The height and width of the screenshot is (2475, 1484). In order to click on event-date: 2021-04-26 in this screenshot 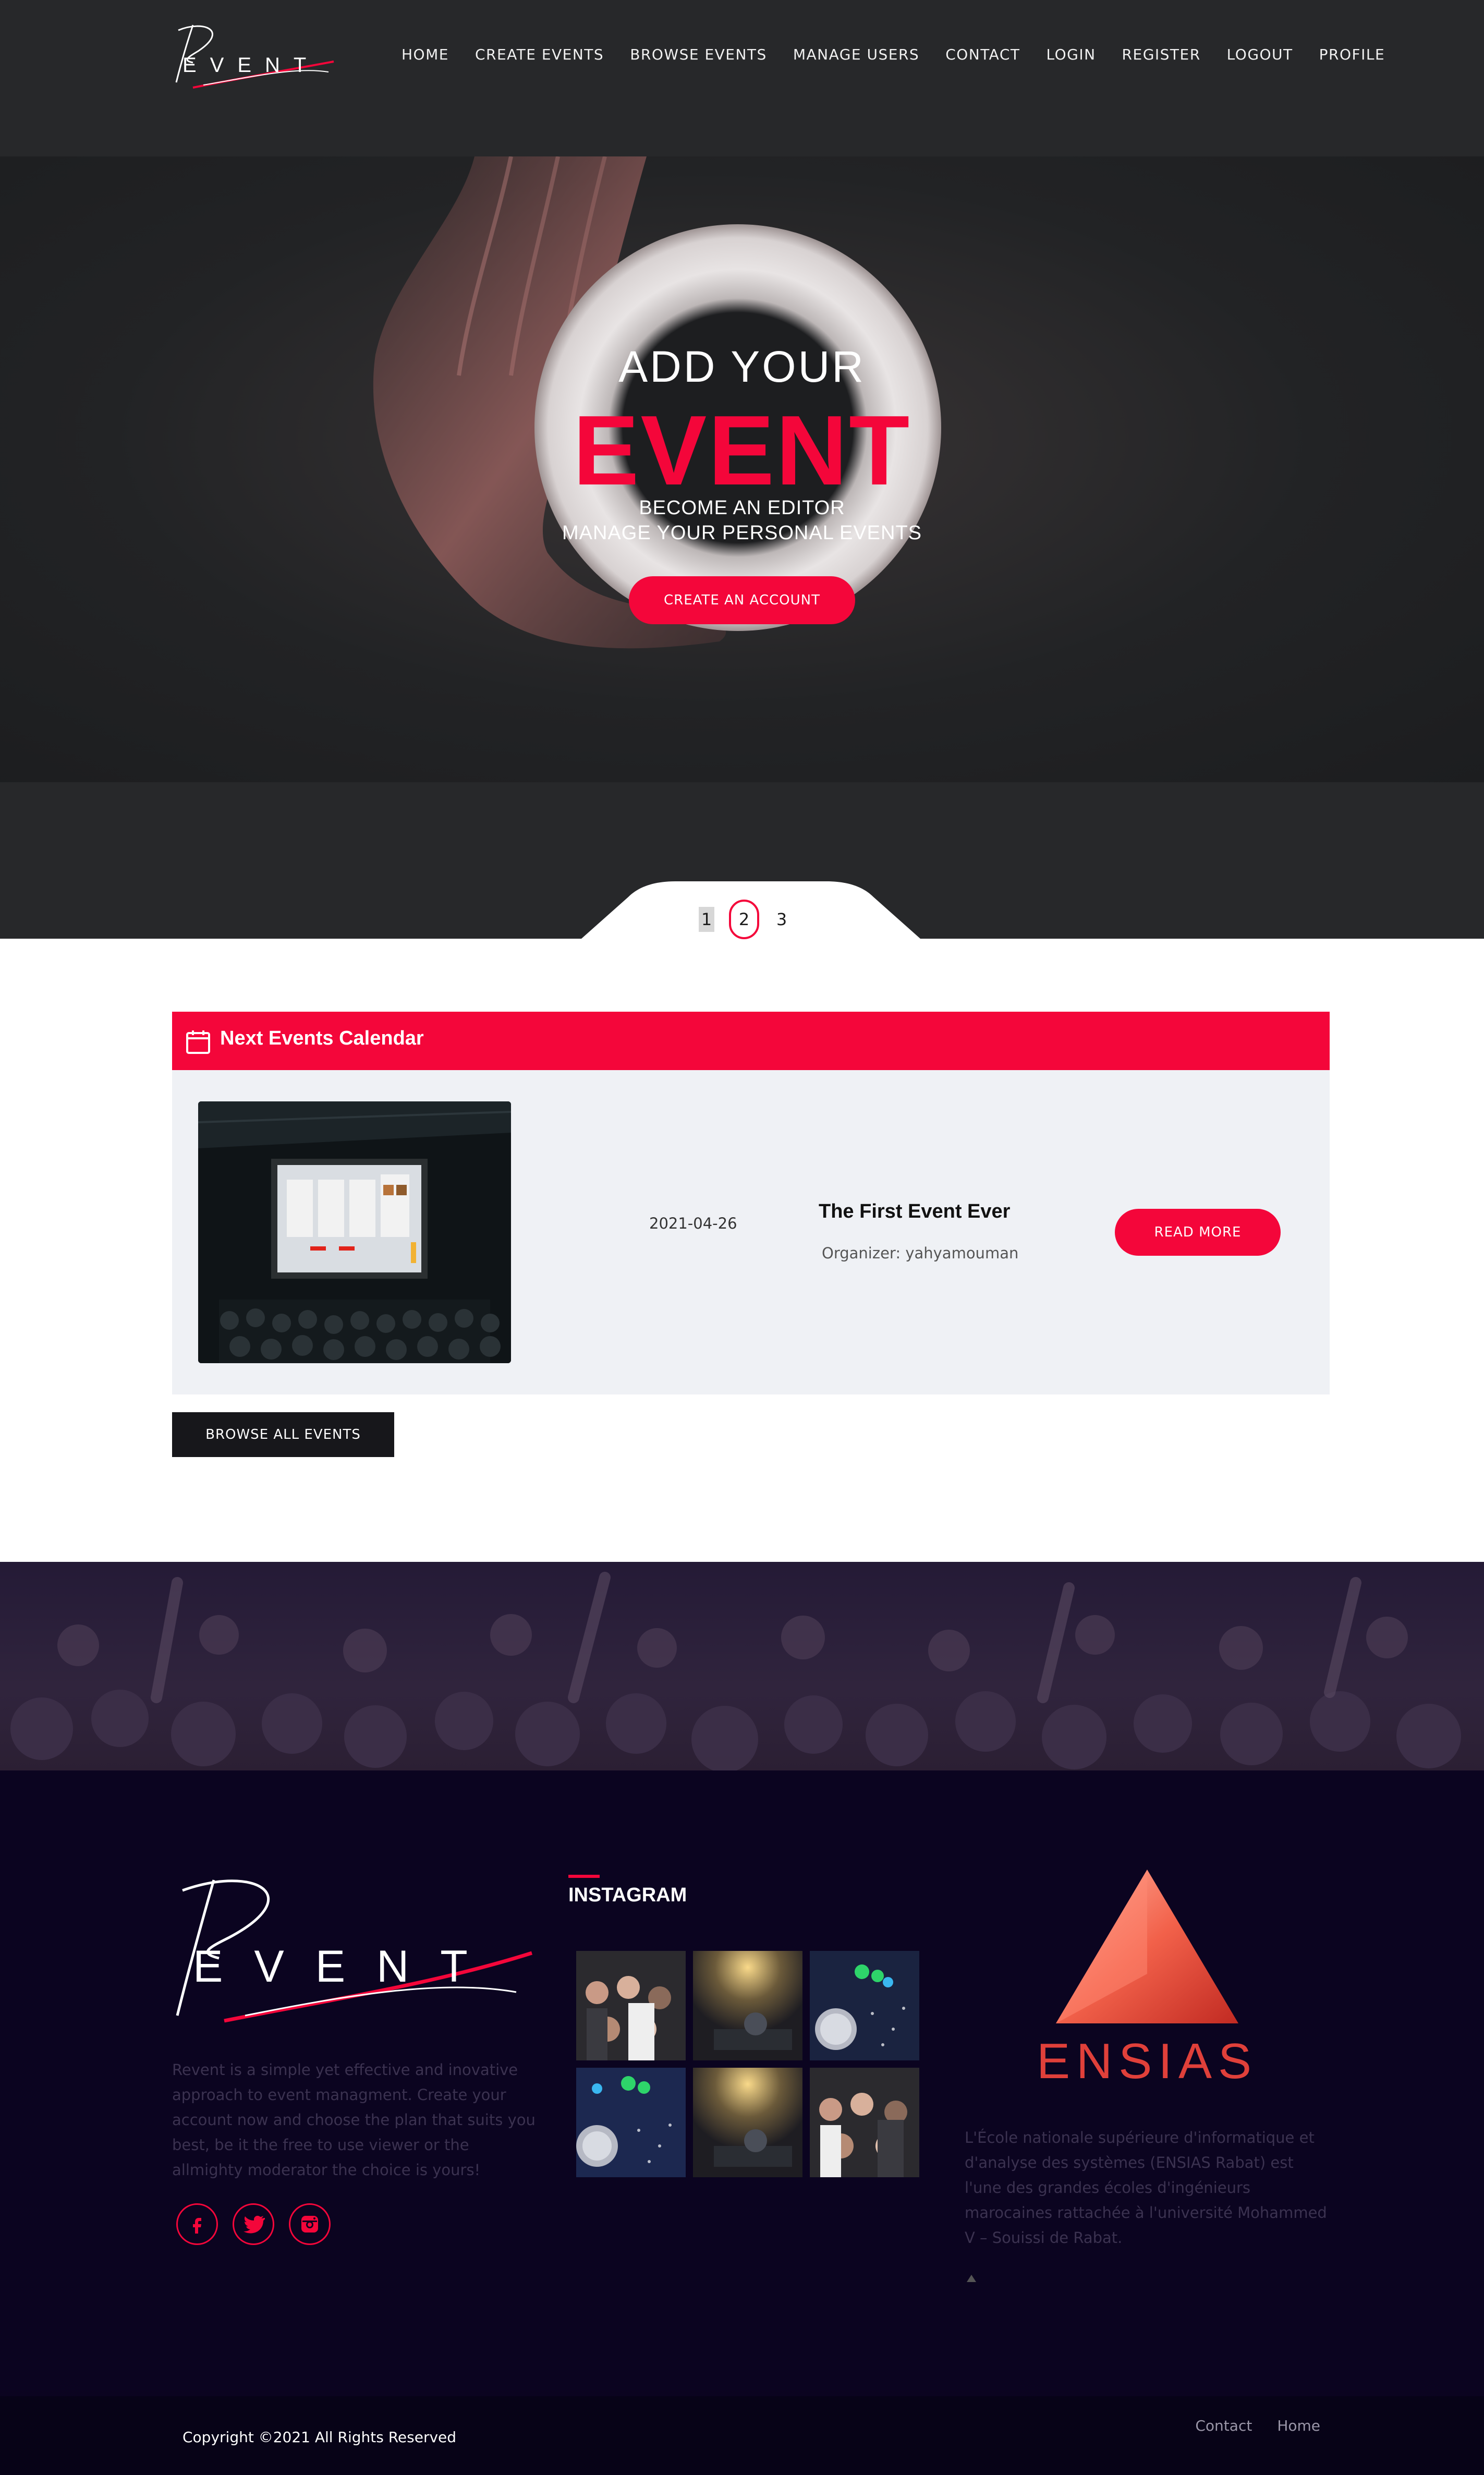, I will do `click(693, 1223)`.